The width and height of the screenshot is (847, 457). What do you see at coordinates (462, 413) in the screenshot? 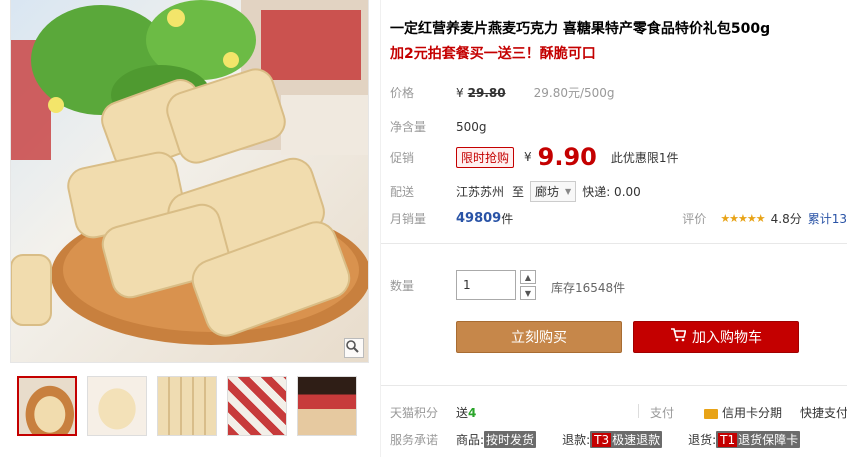
I see `points-text: 送` at bounding box center [462, 413].